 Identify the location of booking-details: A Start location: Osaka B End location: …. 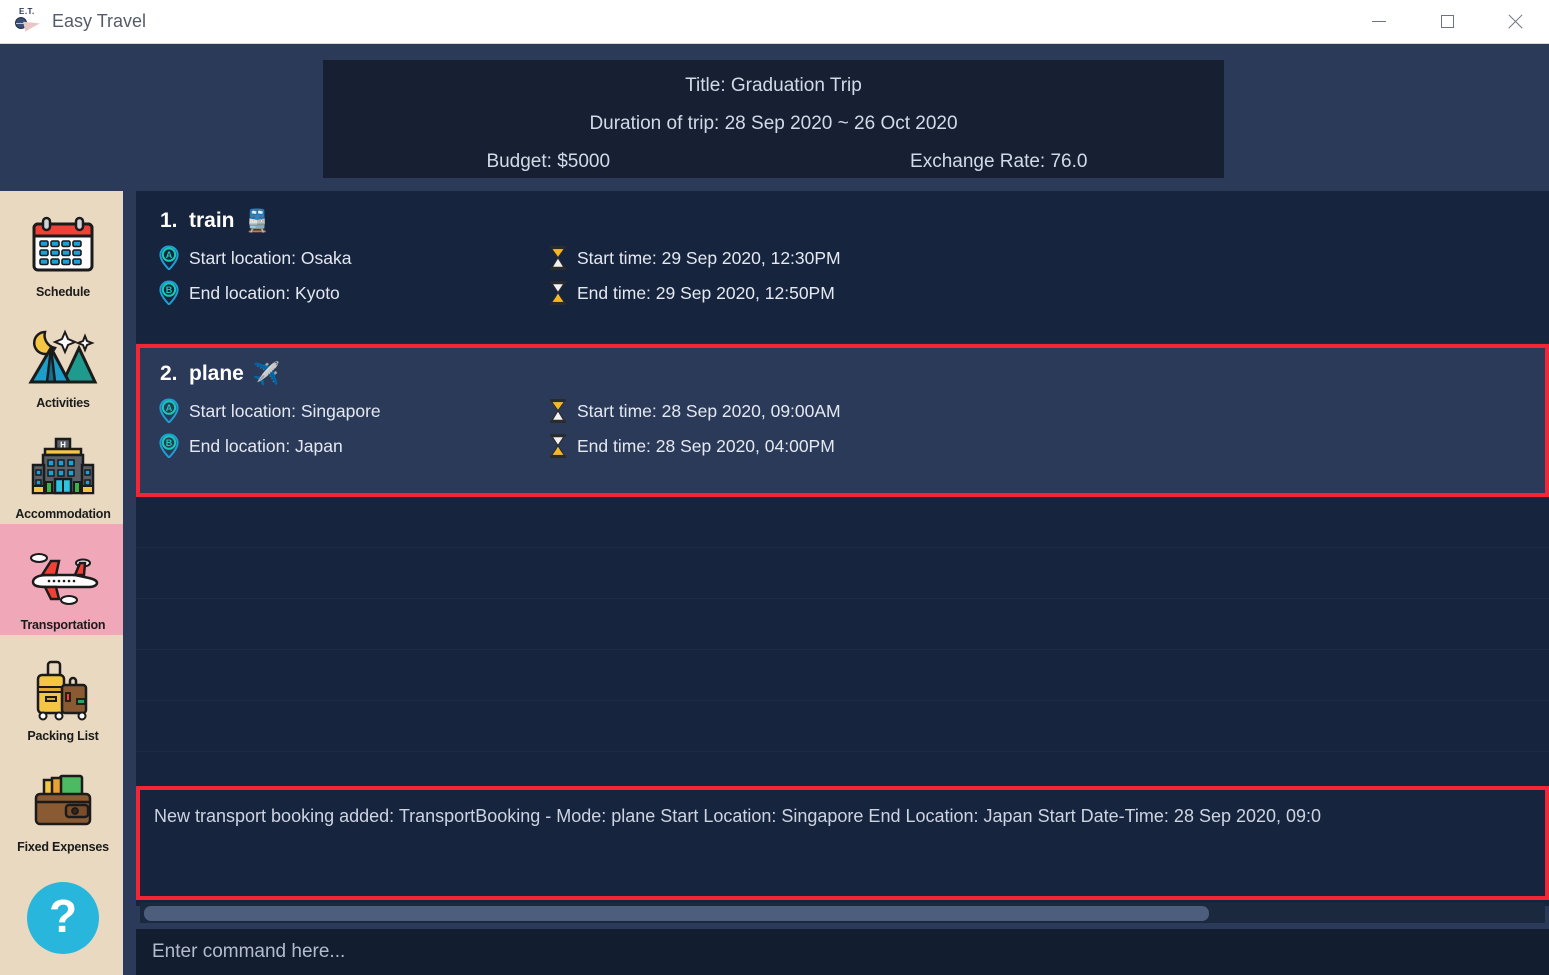
(853, 275).